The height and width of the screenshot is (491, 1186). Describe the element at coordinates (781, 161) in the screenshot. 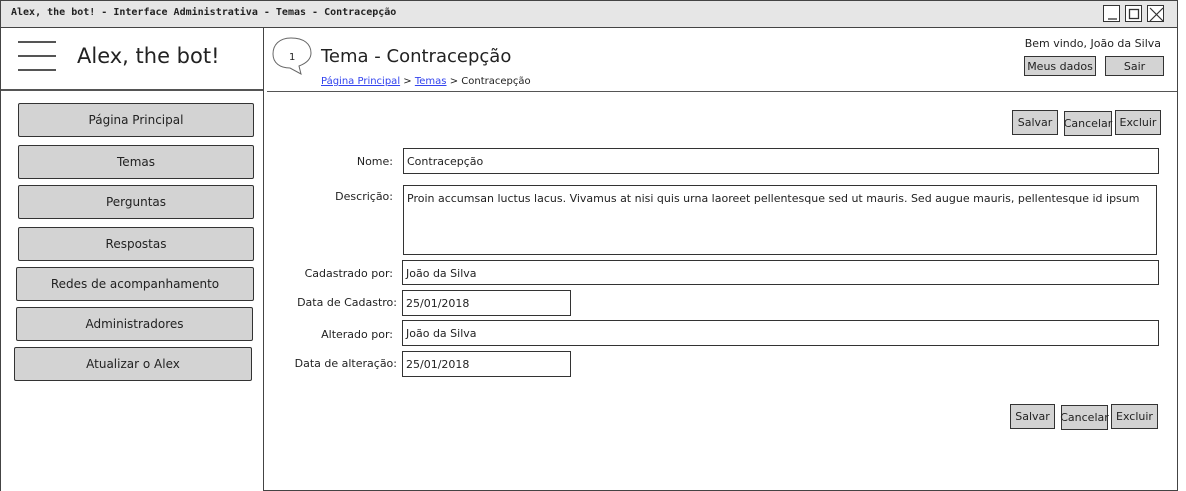

I see `name-input: Contracepção` at that location.